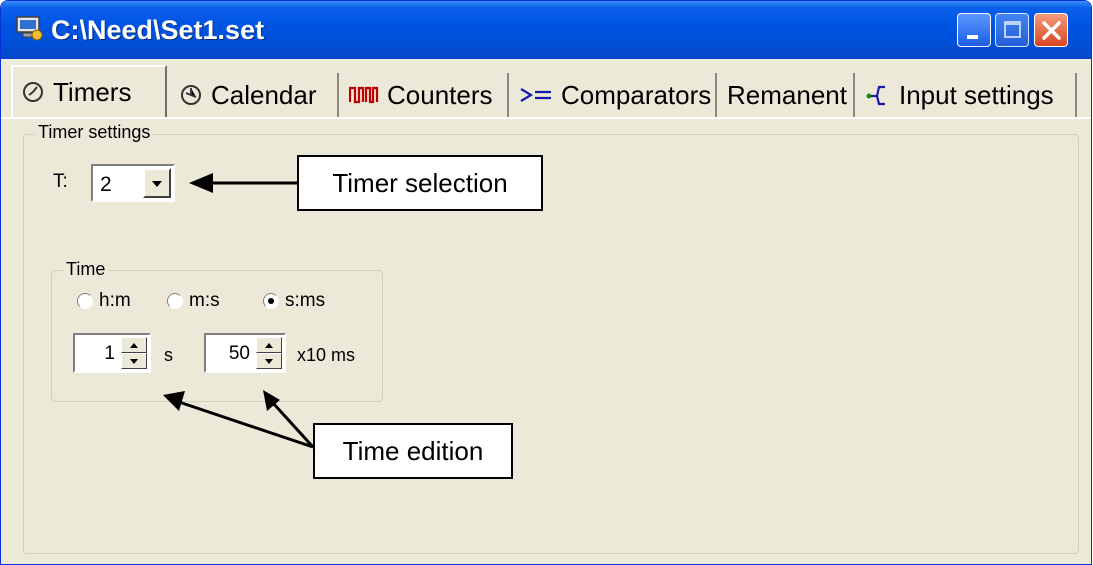  I want to click on clock-icon, so click(191, 95).